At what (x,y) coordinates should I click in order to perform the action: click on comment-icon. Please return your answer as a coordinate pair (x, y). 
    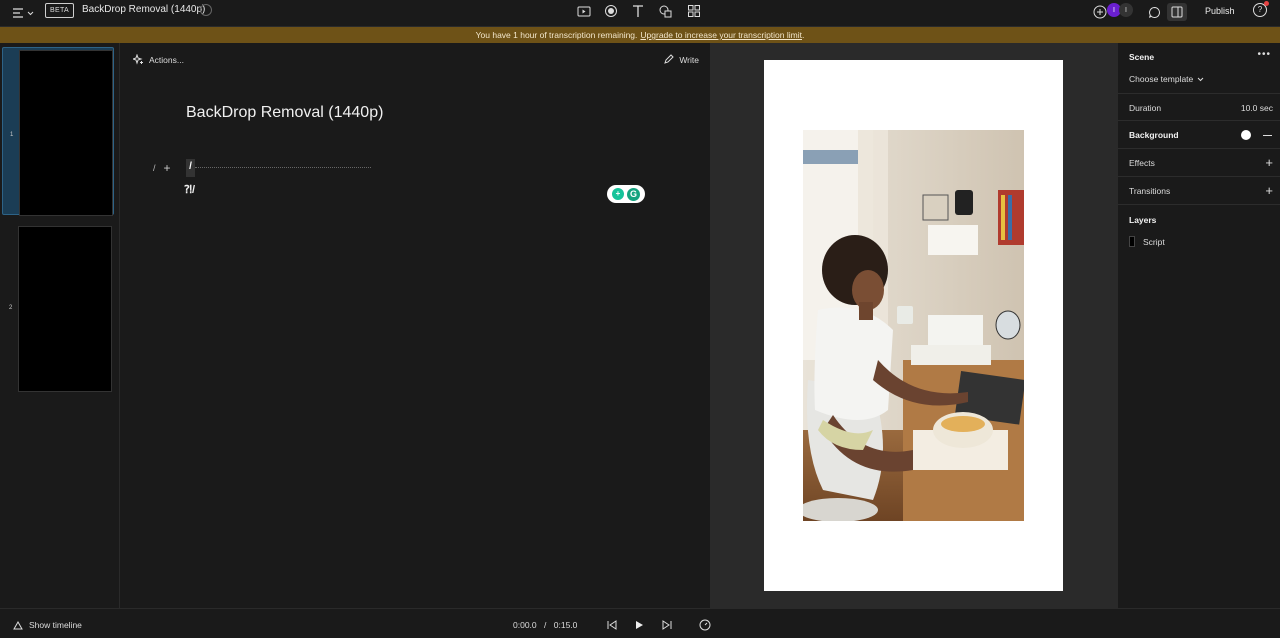
    Looking at the image, I should click on (1154, 12).